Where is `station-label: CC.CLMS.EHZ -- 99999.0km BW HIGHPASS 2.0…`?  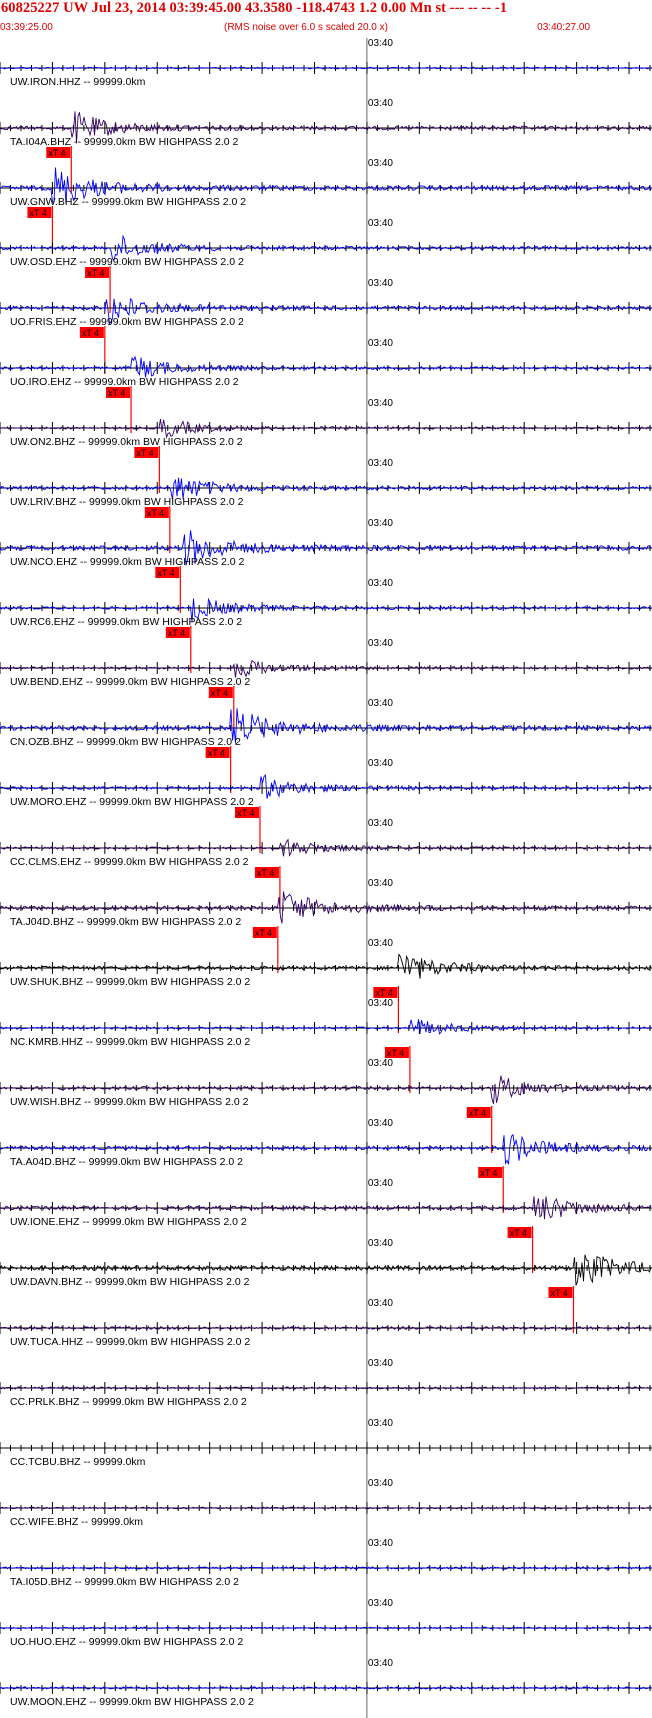
station-label: CC.CLMS.EHZ -- 99999.0km BW HIGHPASS 2.0… is located at coordinates (129, 862).